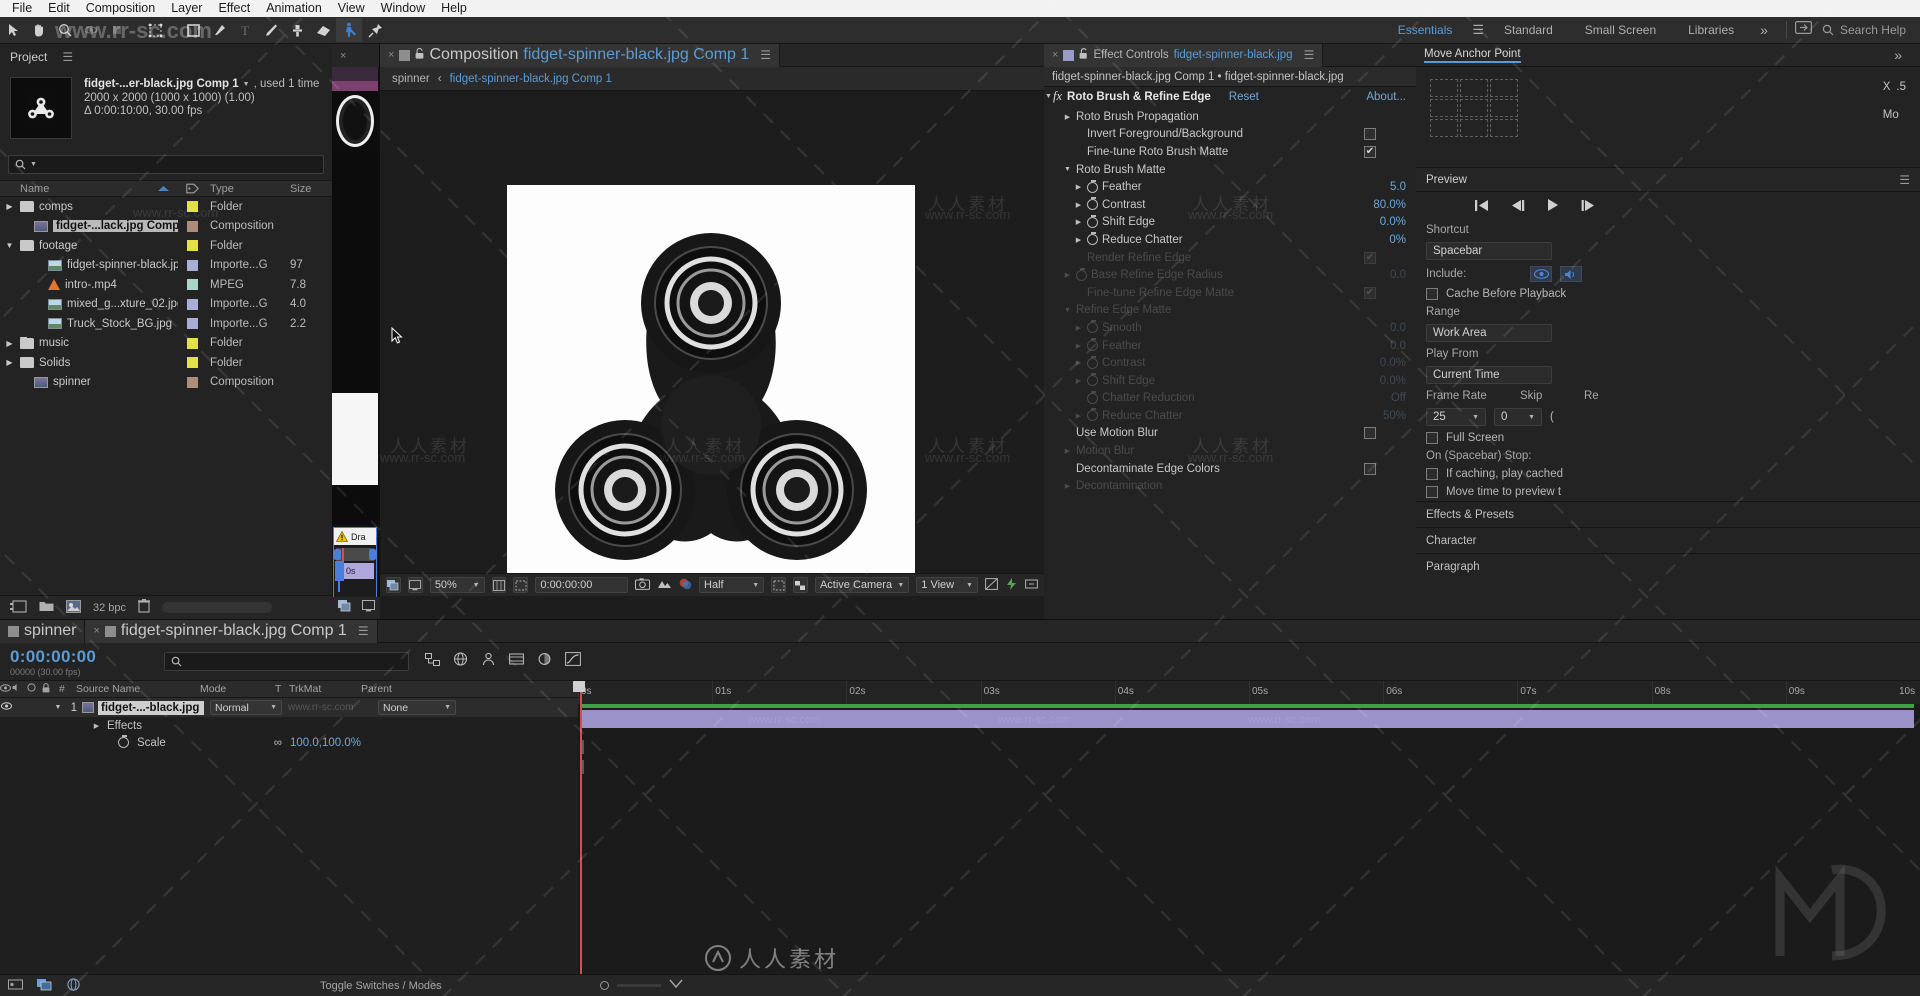 Image resolution: width=1920 pixels, height=996 pixels. Describe the element at coordinates (1394, 205) in the screenshot. I see `effect-property-value: 80.0%` at that location.